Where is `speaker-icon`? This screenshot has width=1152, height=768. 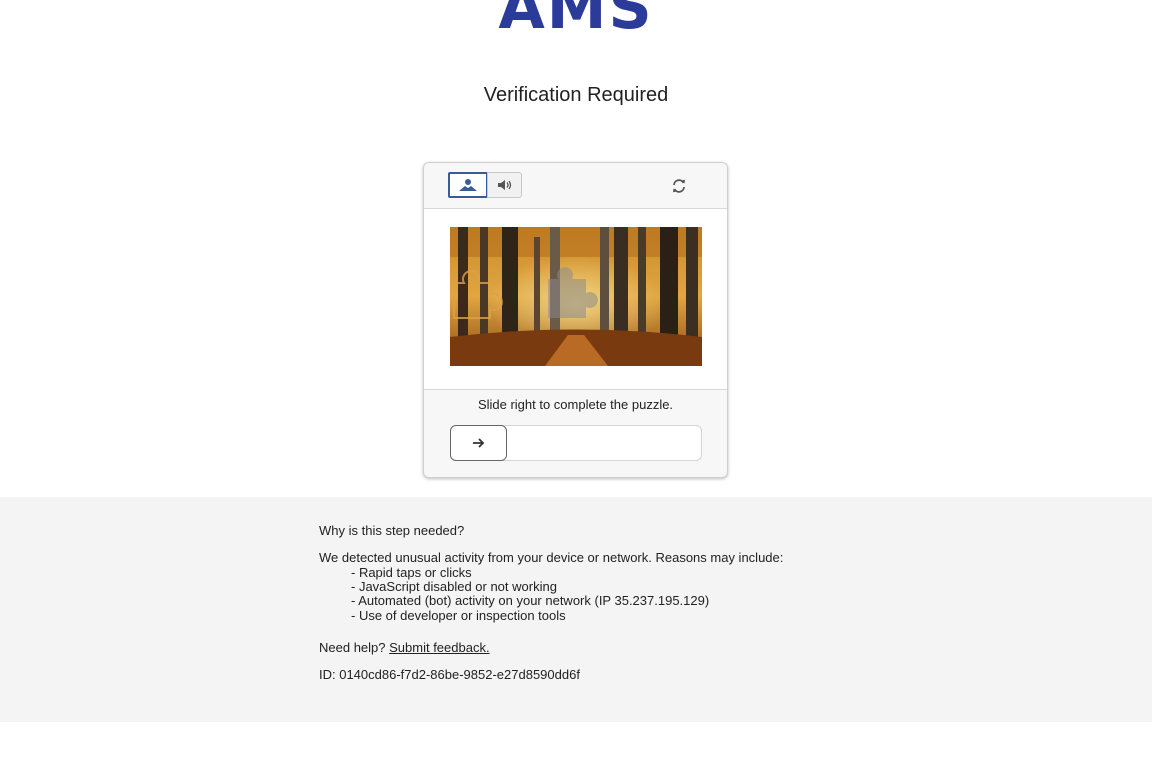
speaker-icon is located at coordinates (504, 185).